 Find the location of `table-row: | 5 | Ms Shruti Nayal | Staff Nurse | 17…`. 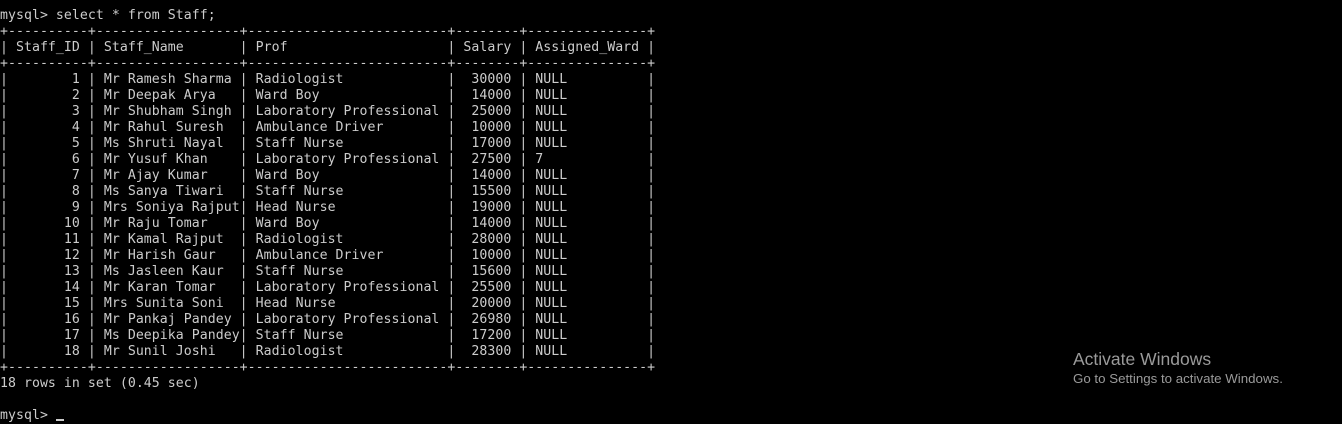

table-row: | 5 | Ms Shruti Nayal | Staff Nurse | 17… is located at coordinates (328, 143).